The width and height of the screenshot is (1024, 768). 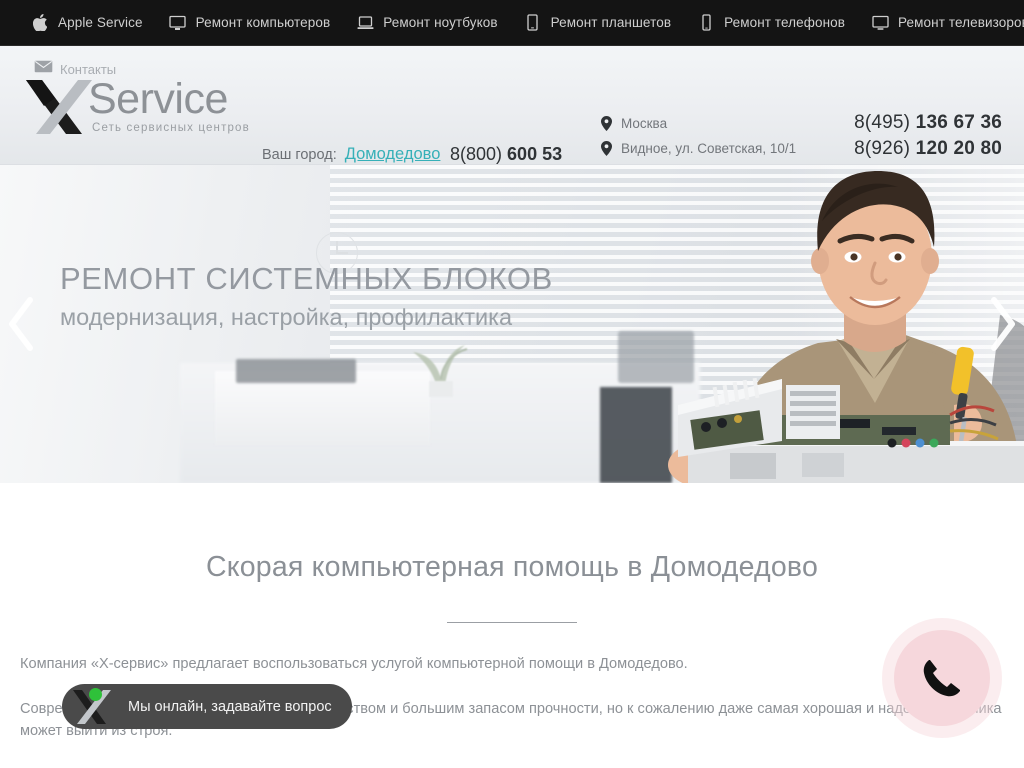 I want to click on address-text: Москва, so click(x=644, y=123).